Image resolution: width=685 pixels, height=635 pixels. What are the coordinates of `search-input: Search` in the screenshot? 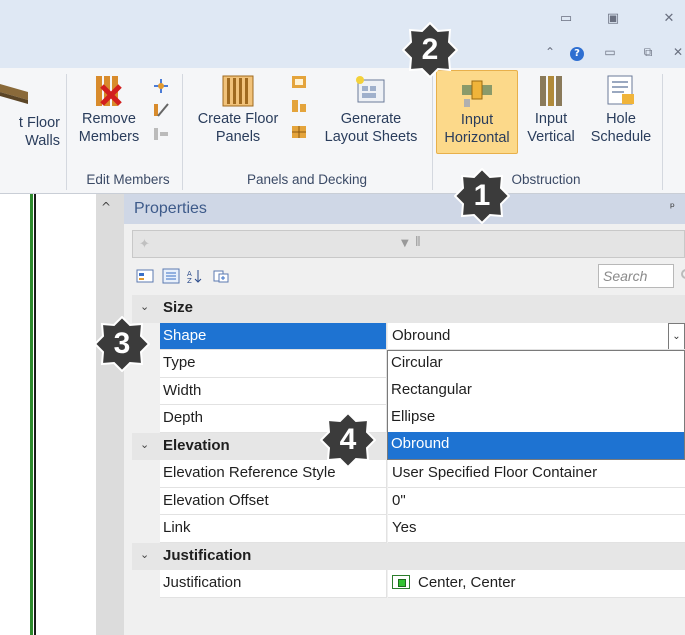 It's located at (636, 276).